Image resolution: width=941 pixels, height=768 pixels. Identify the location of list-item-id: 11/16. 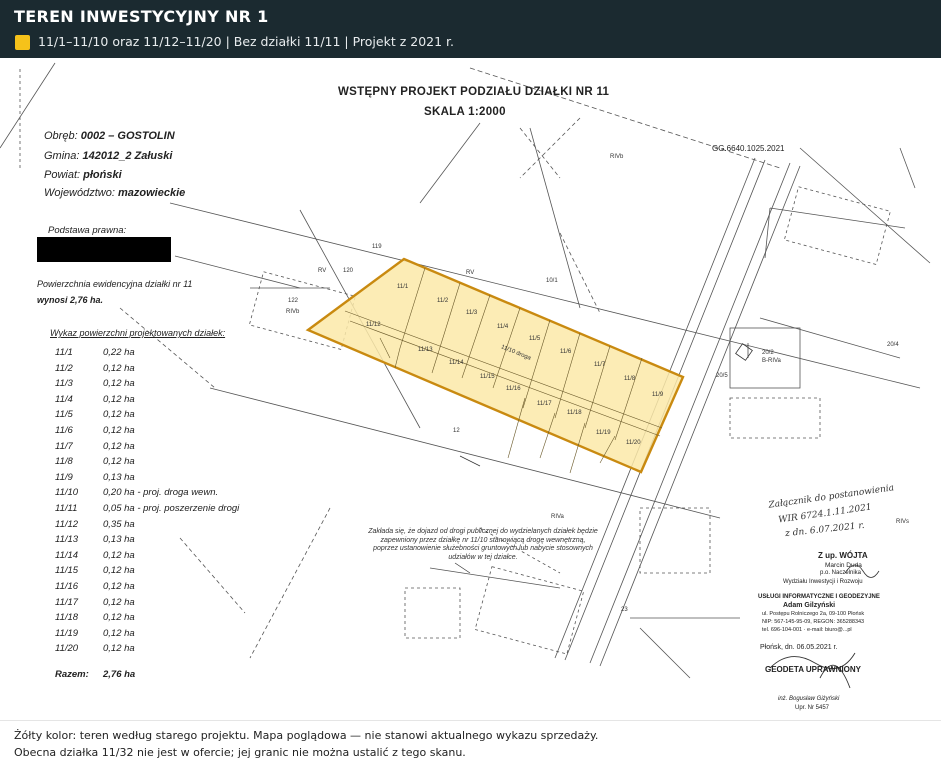
(67, 586).